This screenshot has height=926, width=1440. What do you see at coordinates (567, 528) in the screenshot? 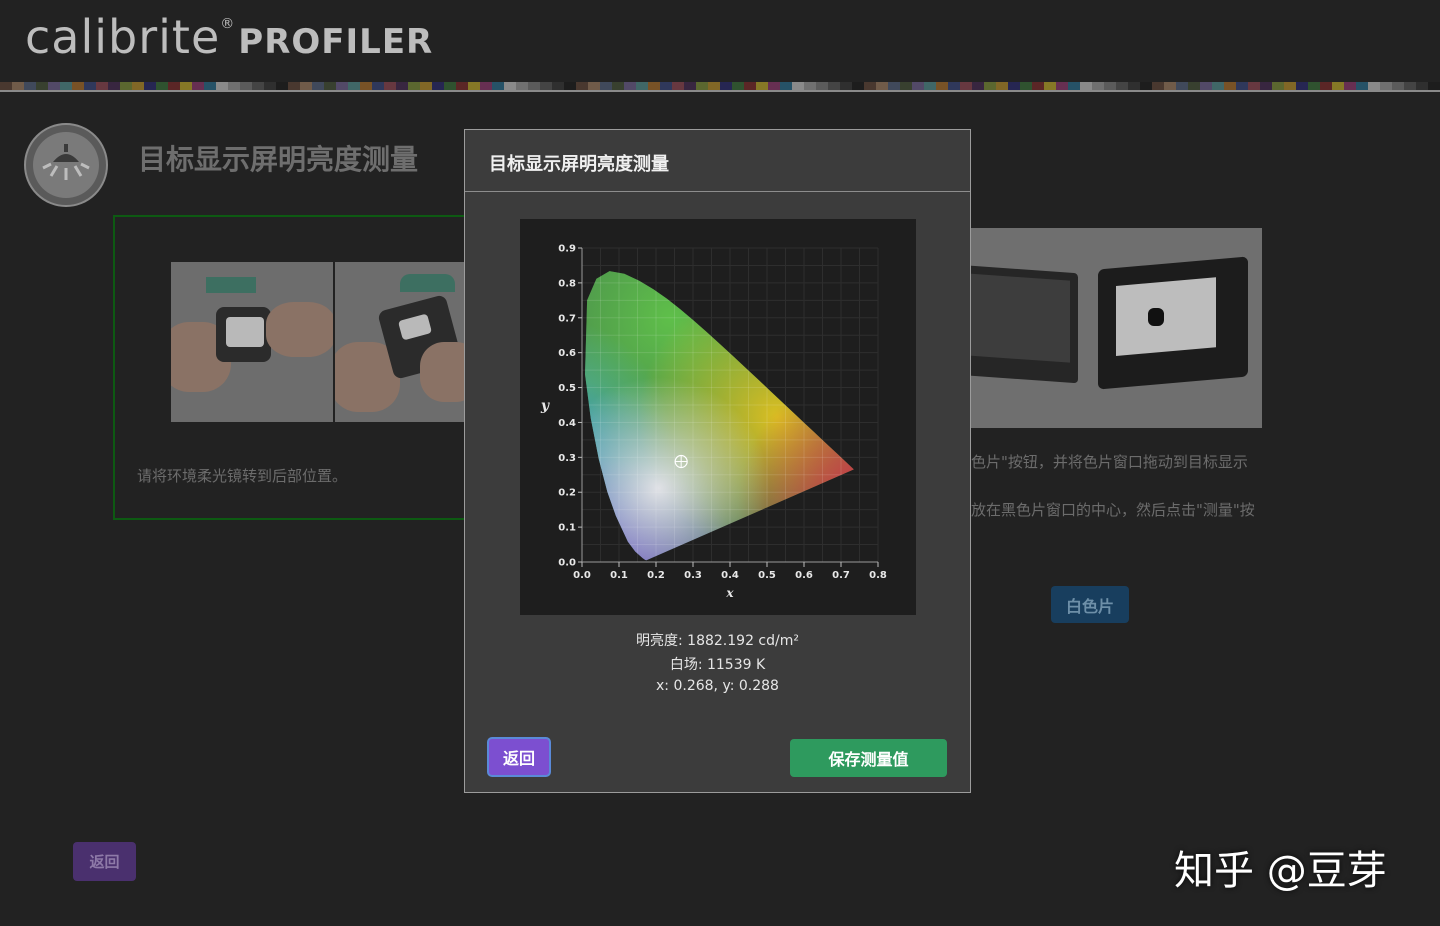
I see `y-tick-label: 0.1` at bounding box center [567, 528].